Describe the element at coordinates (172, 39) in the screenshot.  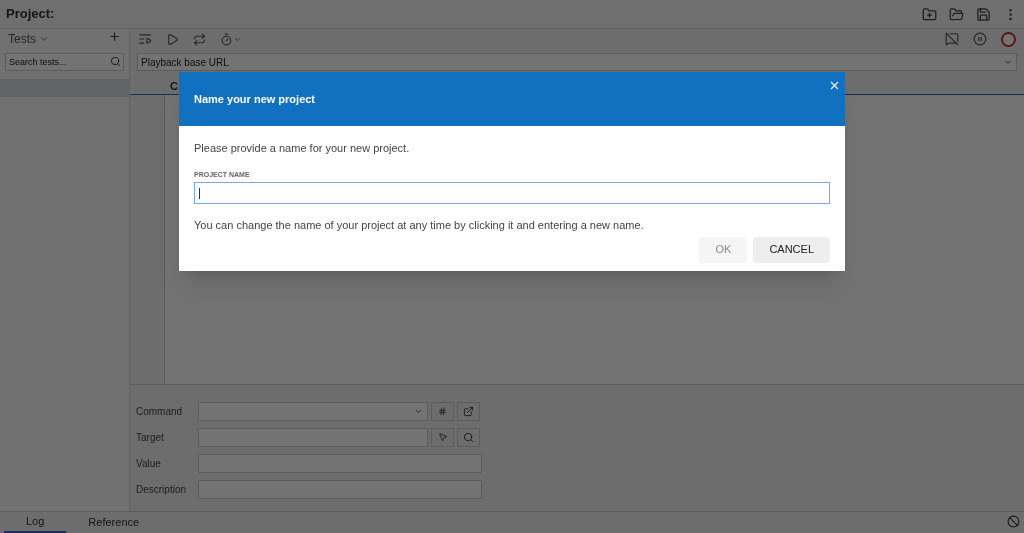
I see `play-icon` at that location.